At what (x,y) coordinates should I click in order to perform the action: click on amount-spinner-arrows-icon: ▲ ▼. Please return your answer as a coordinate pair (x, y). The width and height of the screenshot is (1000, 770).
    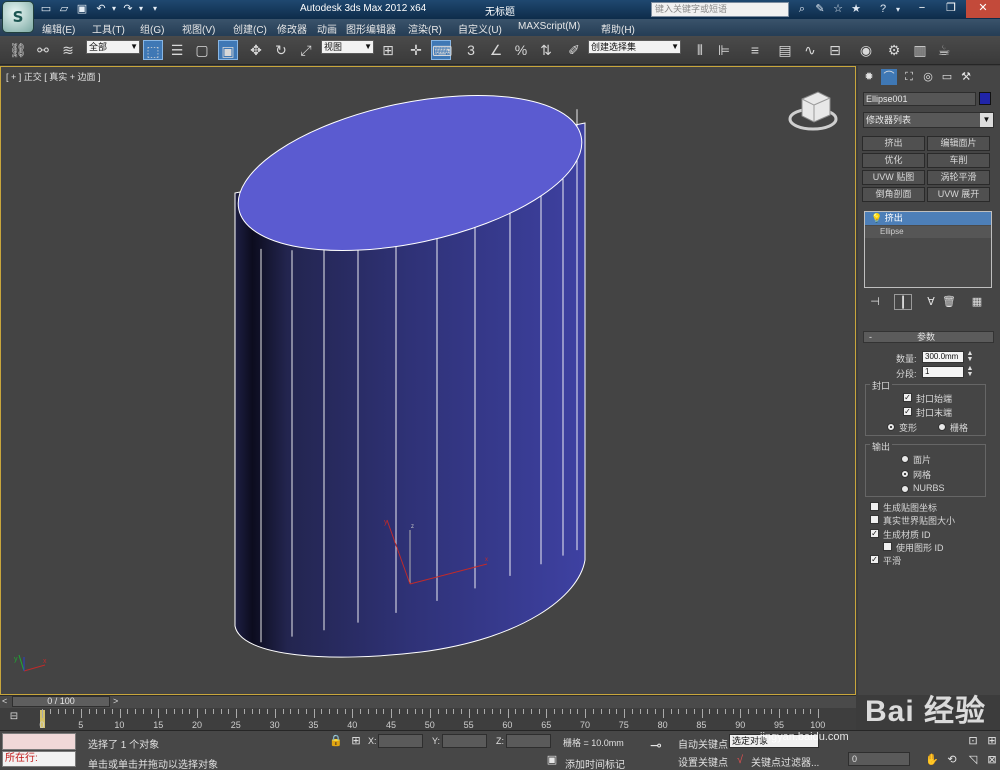
    Looking at the image, I should click on (970, 356).